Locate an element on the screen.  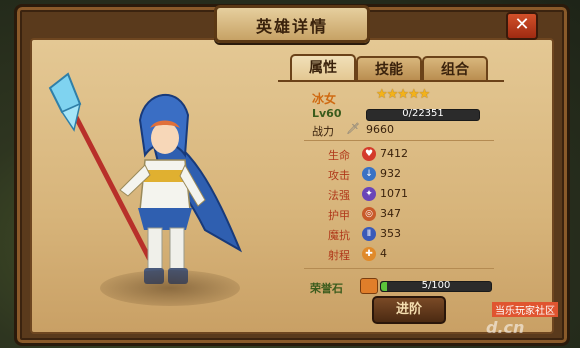
honor-stone-icon is located at coordinates (369, 286).